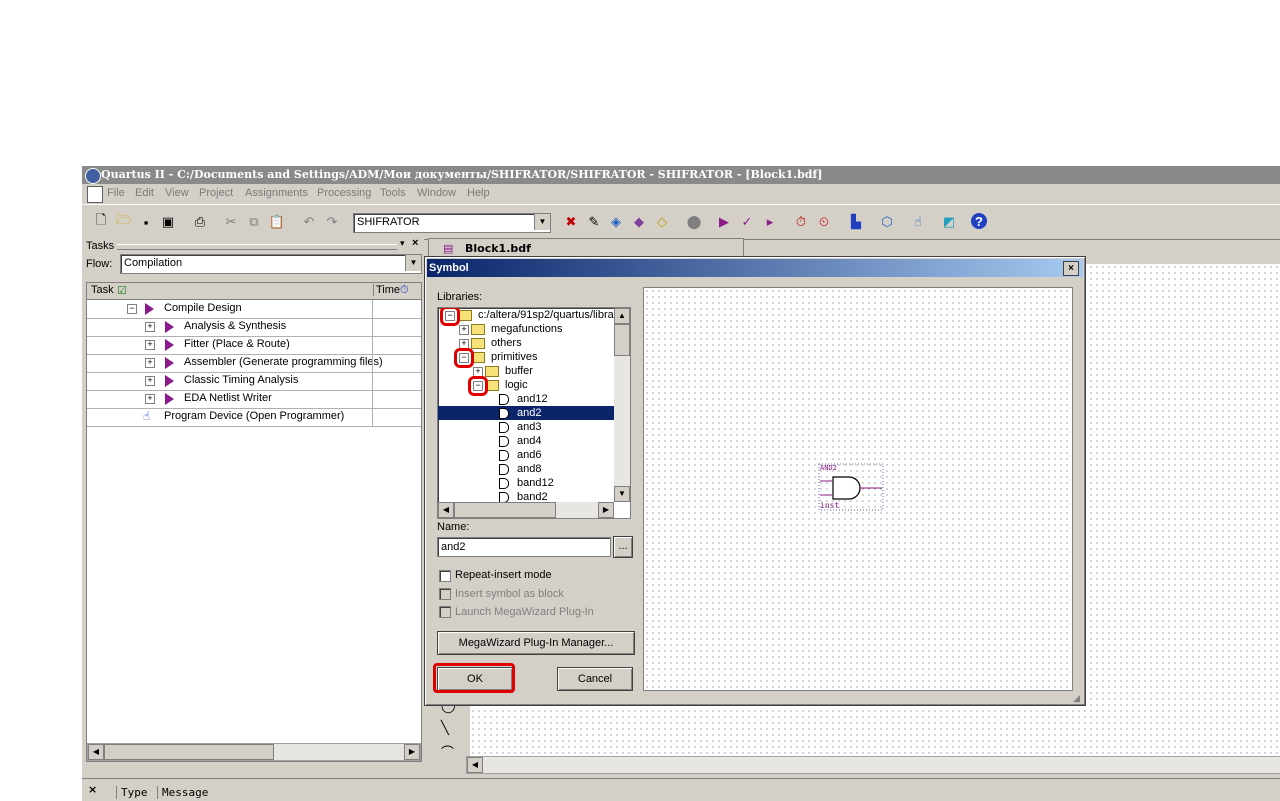  Describe the element at coordinates (168, 222) in the screenshot. I see `save-all-icon: ▣` at that location.